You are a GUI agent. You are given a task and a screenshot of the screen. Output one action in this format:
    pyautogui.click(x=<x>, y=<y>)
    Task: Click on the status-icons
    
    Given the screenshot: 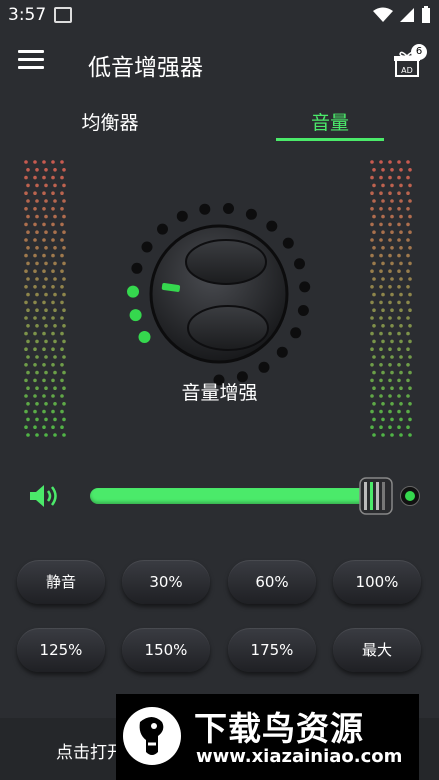 What is the action you would take?
    pyautogui.click(x=402, y=15)
    